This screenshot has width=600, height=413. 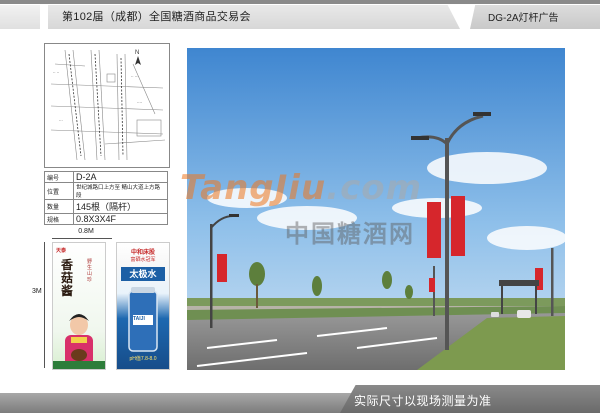 What do you see at coordinates (59, 219) in the screenshot?
I see `info-key: 规格` at bounding box center [59, 219].